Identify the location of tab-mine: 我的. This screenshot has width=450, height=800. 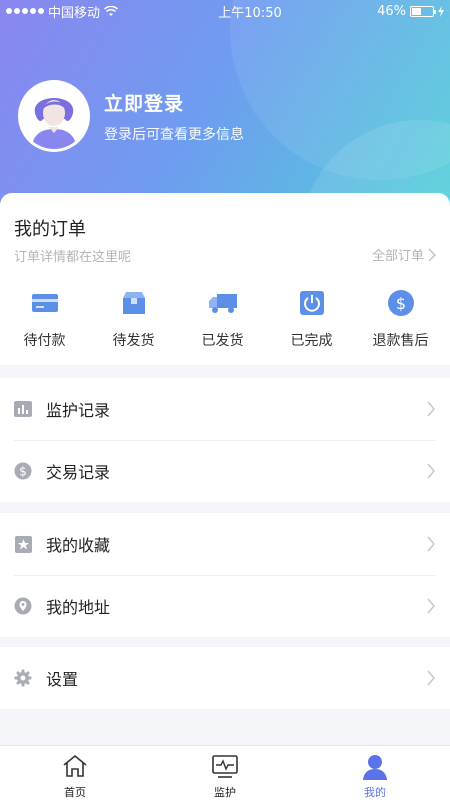
(375, 773).